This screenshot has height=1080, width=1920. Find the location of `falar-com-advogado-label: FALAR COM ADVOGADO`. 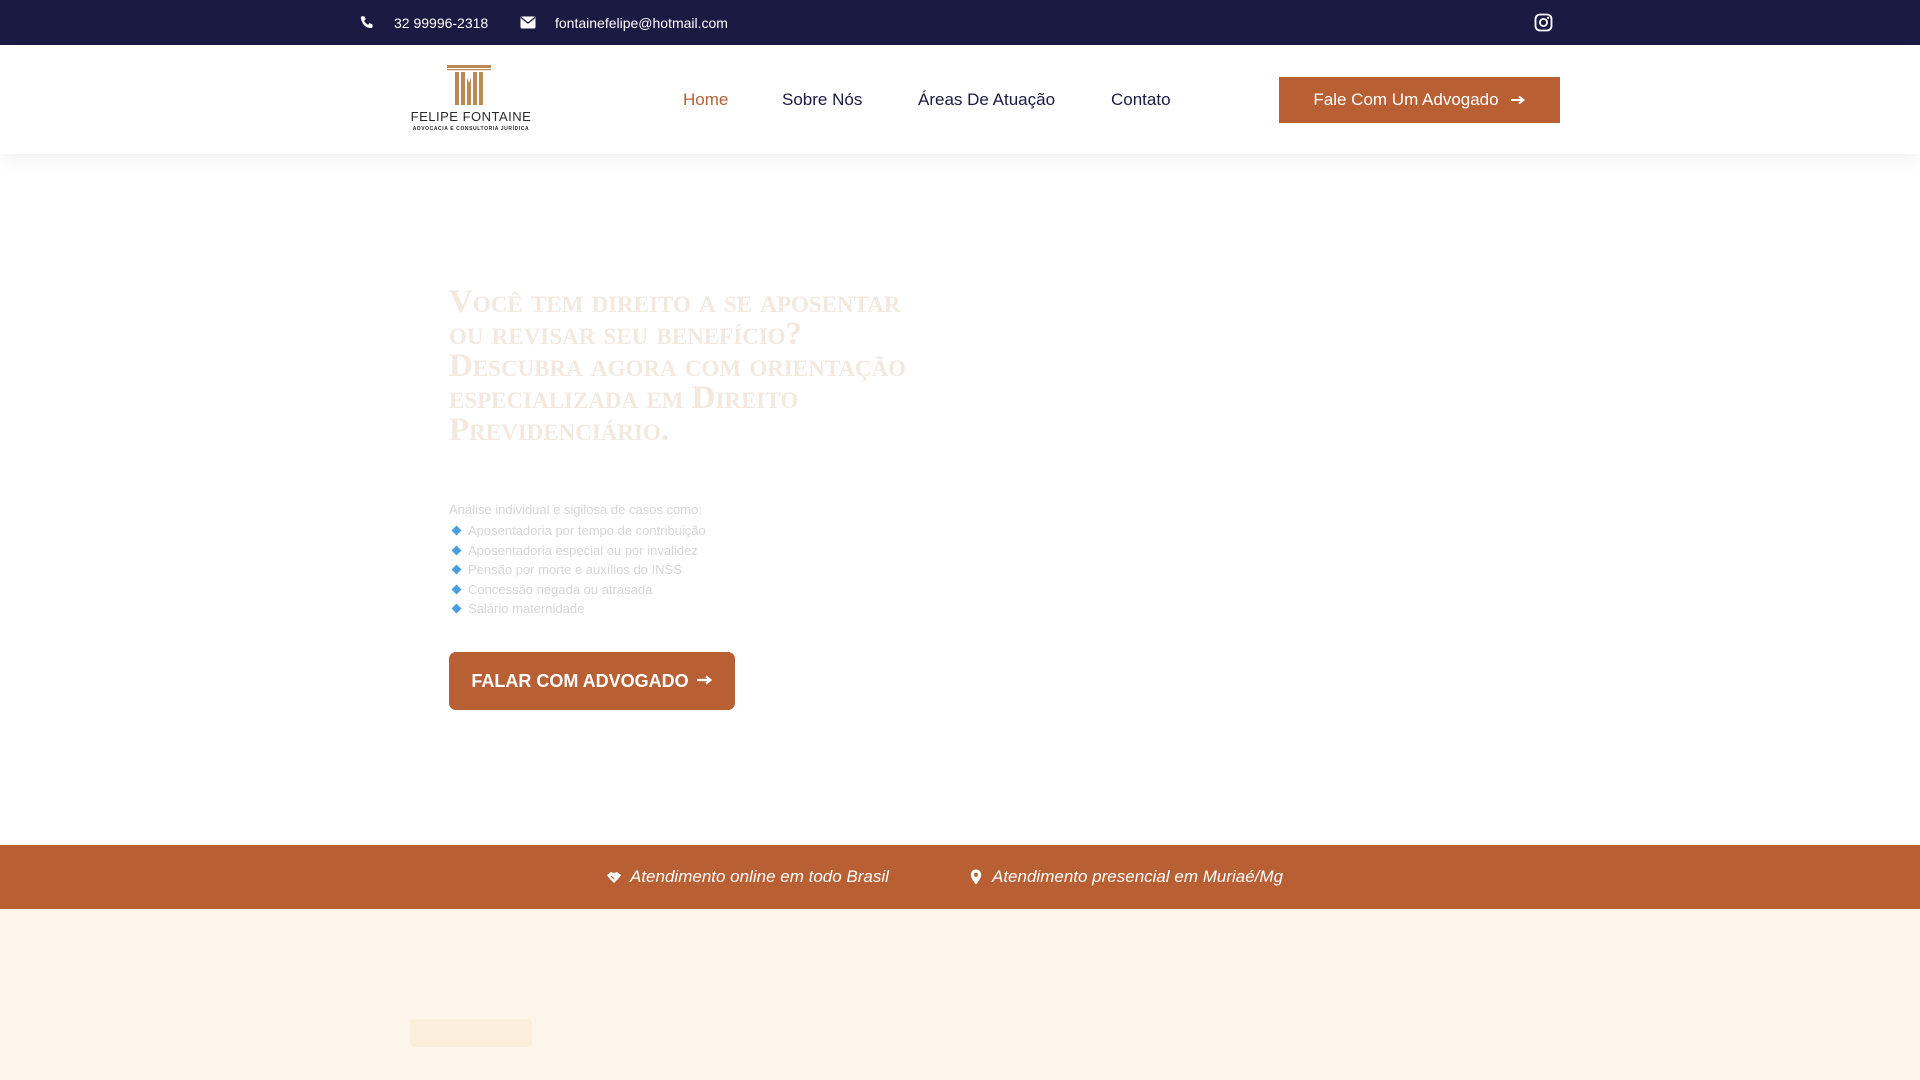

falar-com-advogado-label: FALAR COM ADVOGADO is located at coordinates (580, 680).